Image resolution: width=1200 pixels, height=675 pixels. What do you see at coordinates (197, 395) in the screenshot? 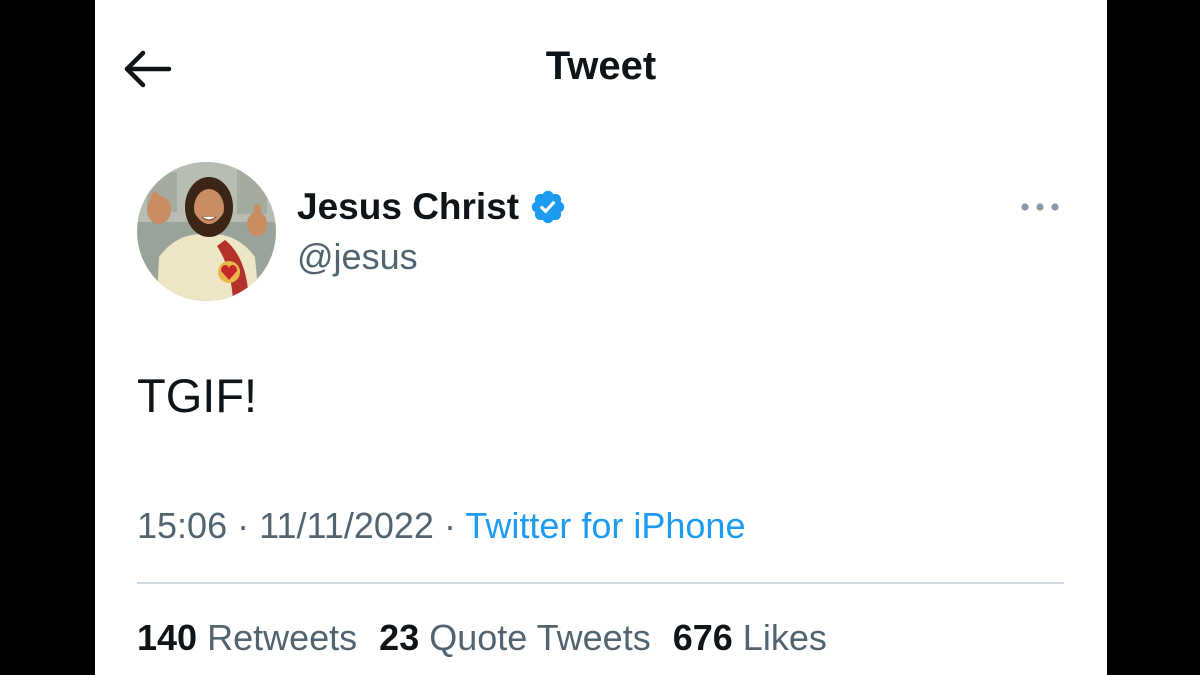
I see `tweet-text: TGIF!` at bounding box center [197, 395].